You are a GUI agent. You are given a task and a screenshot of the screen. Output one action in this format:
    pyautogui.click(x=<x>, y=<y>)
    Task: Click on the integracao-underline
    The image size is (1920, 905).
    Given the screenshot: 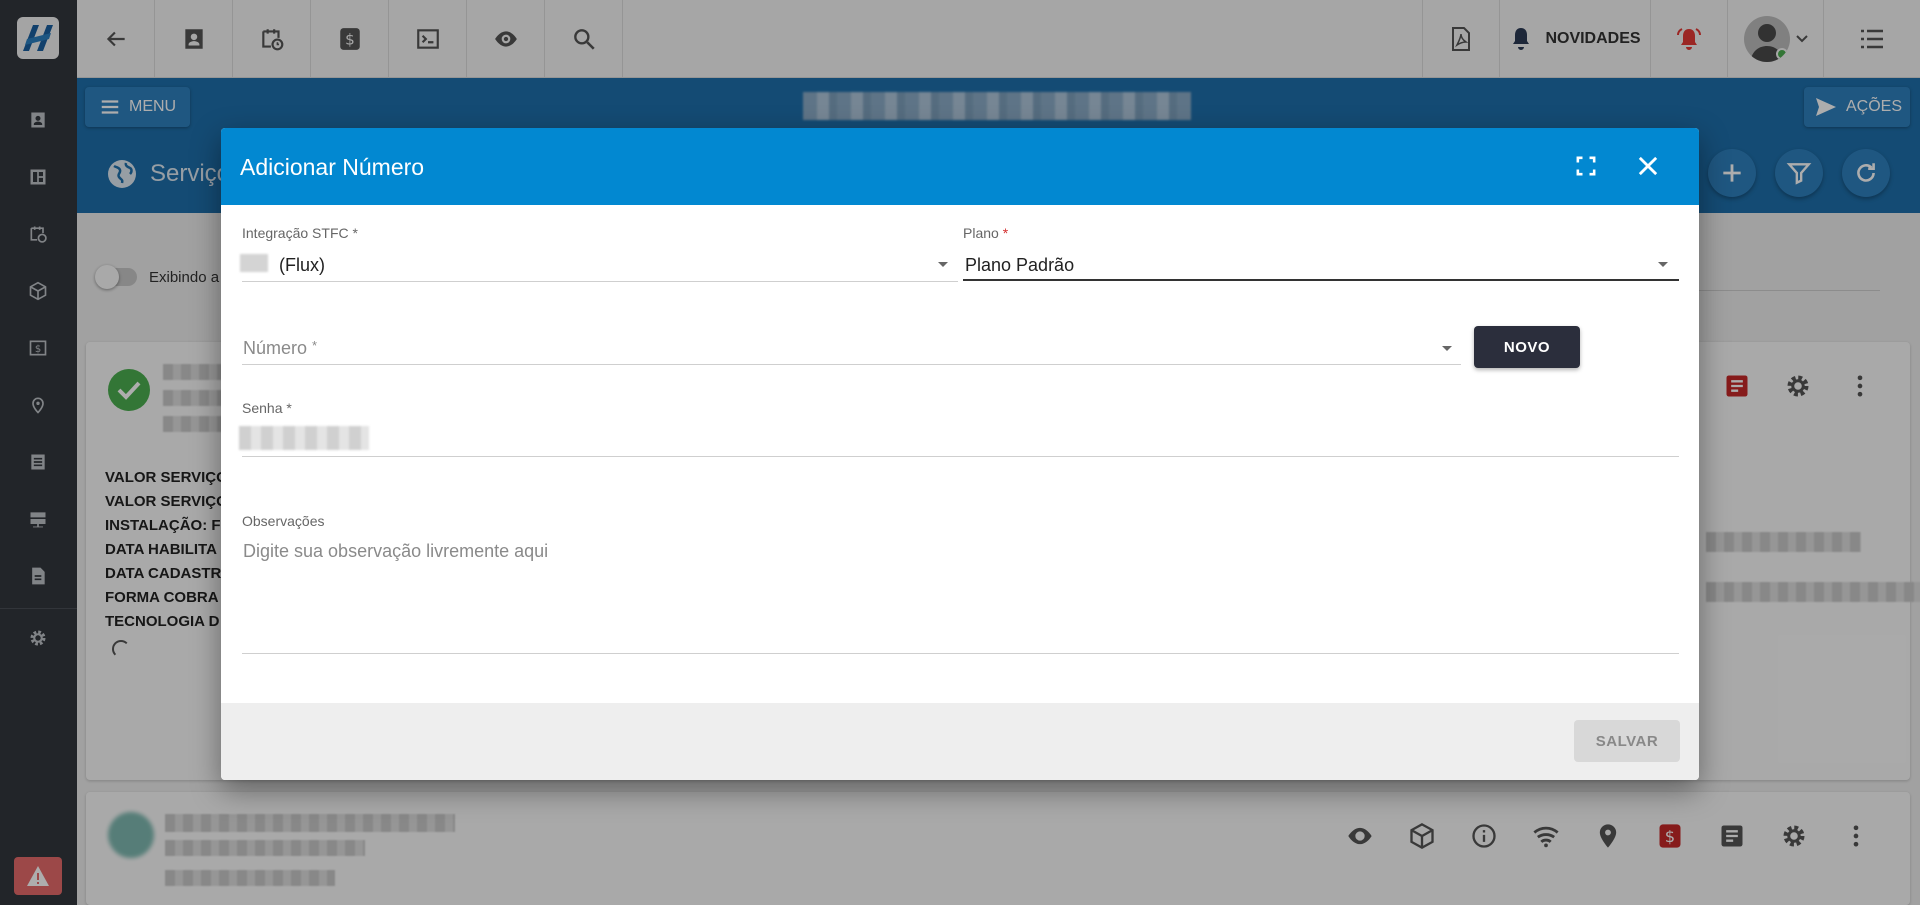 What is the action you would take?
    pyautogui.click(x=600, y=281)
    